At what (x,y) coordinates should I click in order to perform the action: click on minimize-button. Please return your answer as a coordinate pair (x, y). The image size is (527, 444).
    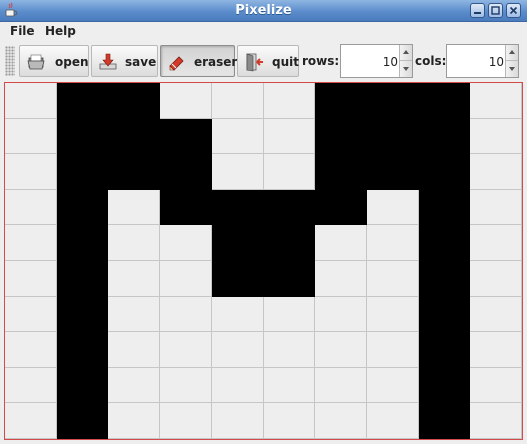
    Looking at the image, I should click on (477, 10).